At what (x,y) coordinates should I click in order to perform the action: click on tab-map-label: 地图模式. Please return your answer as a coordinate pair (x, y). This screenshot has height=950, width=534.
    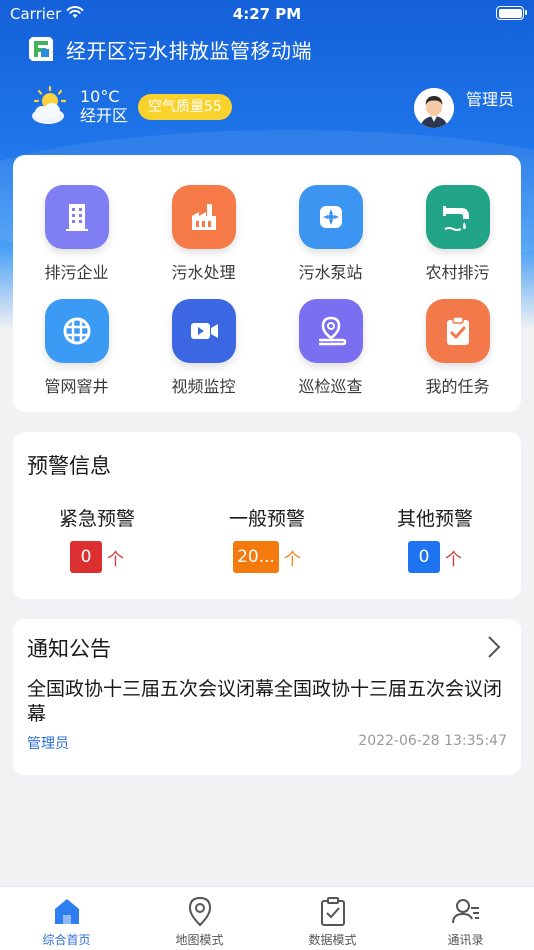
    Looking at the image, I should click on (199, 940).